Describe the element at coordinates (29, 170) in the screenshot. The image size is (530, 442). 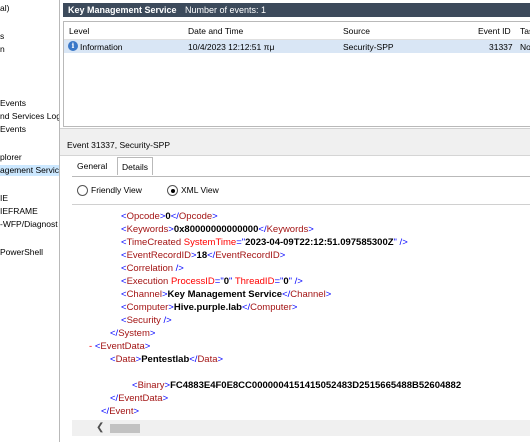
I see `tree-item-selected: agement Service` at that location.